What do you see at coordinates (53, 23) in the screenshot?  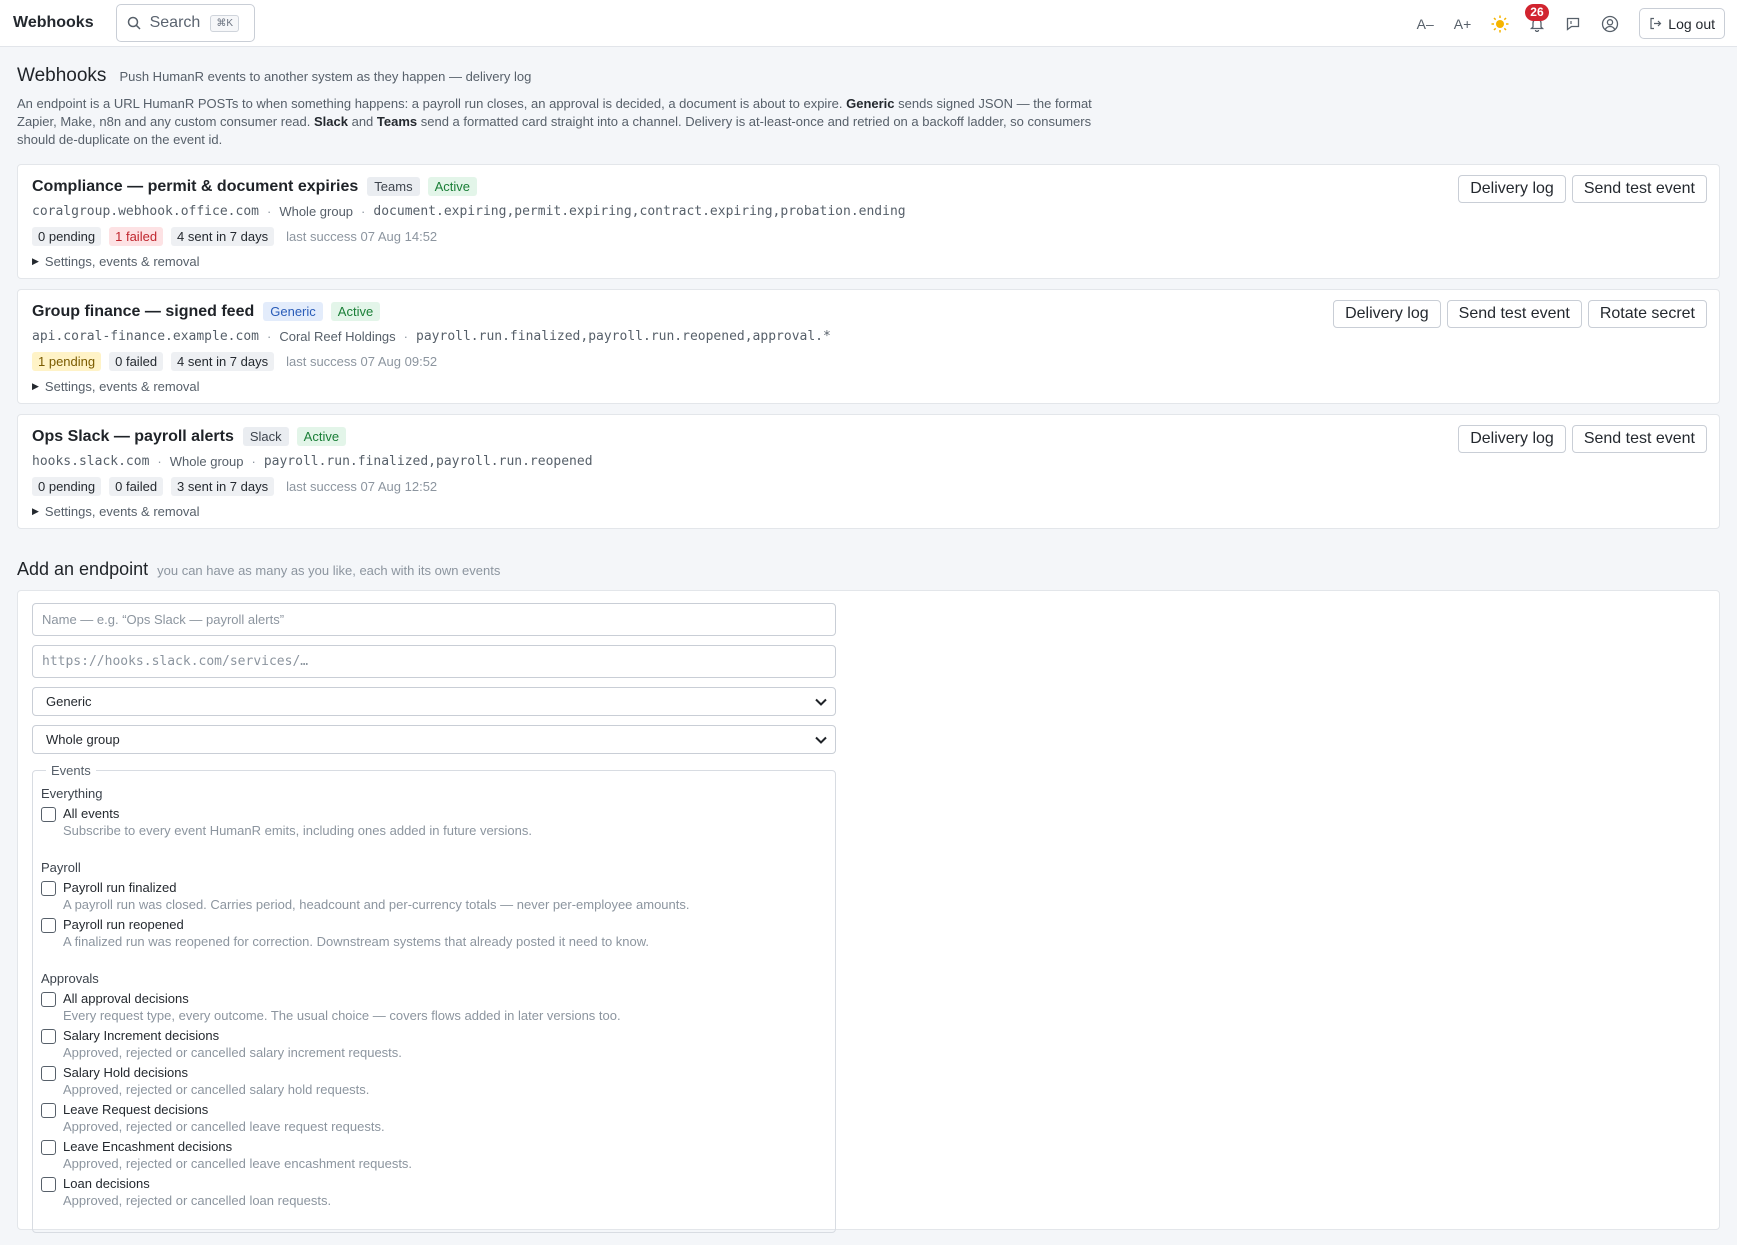 I see `app-brand: Webhooks` at bounding box center [53, 23].